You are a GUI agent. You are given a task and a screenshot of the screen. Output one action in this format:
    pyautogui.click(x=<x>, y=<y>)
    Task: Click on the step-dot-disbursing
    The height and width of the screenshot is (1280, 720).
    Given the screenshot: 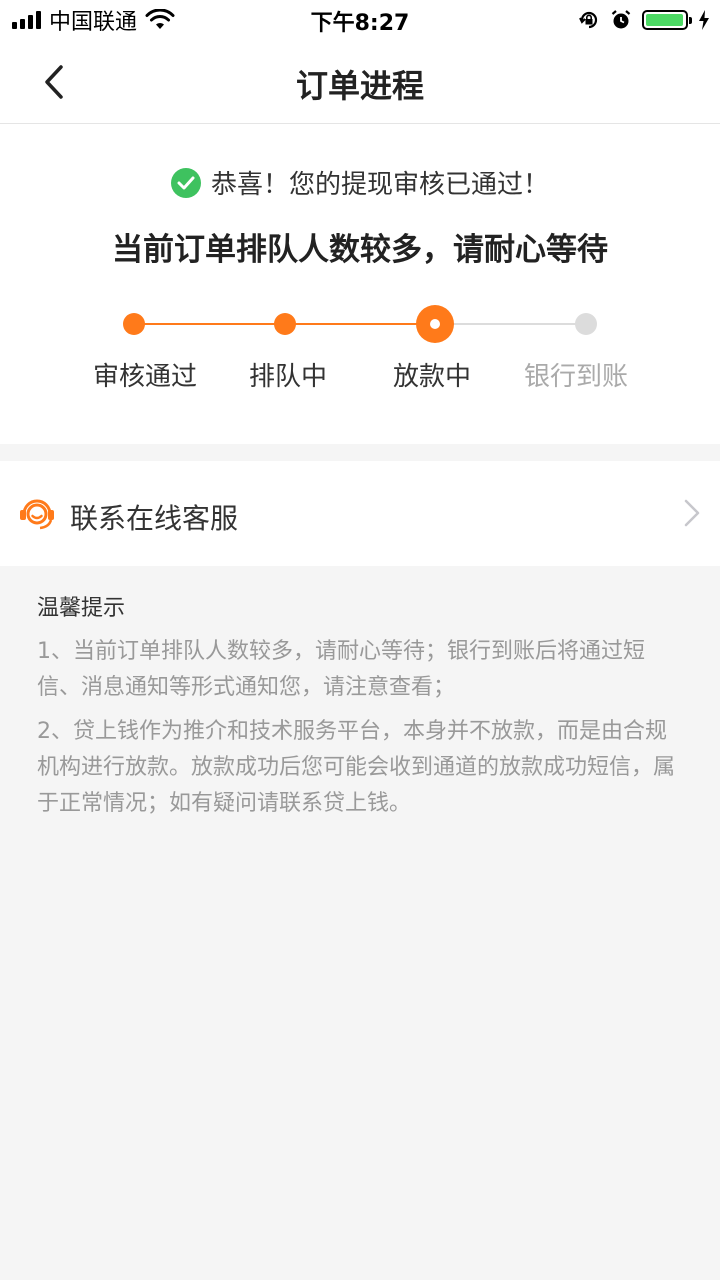 What is the action you would take?
    pyautogui.click(x=435, y=324)
    